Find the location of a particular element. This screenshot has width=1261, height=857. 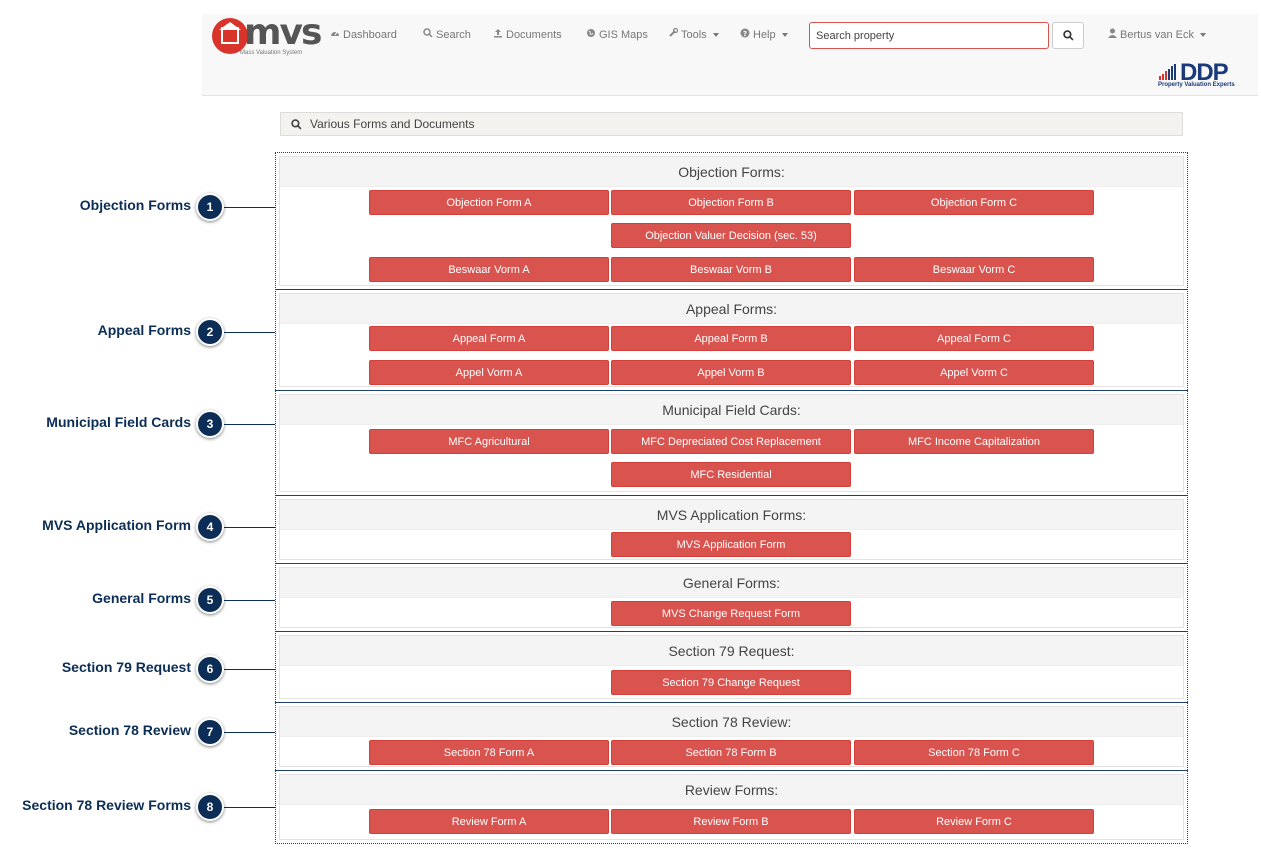

nav-help: ? Help is located at coordinates (764, 34).